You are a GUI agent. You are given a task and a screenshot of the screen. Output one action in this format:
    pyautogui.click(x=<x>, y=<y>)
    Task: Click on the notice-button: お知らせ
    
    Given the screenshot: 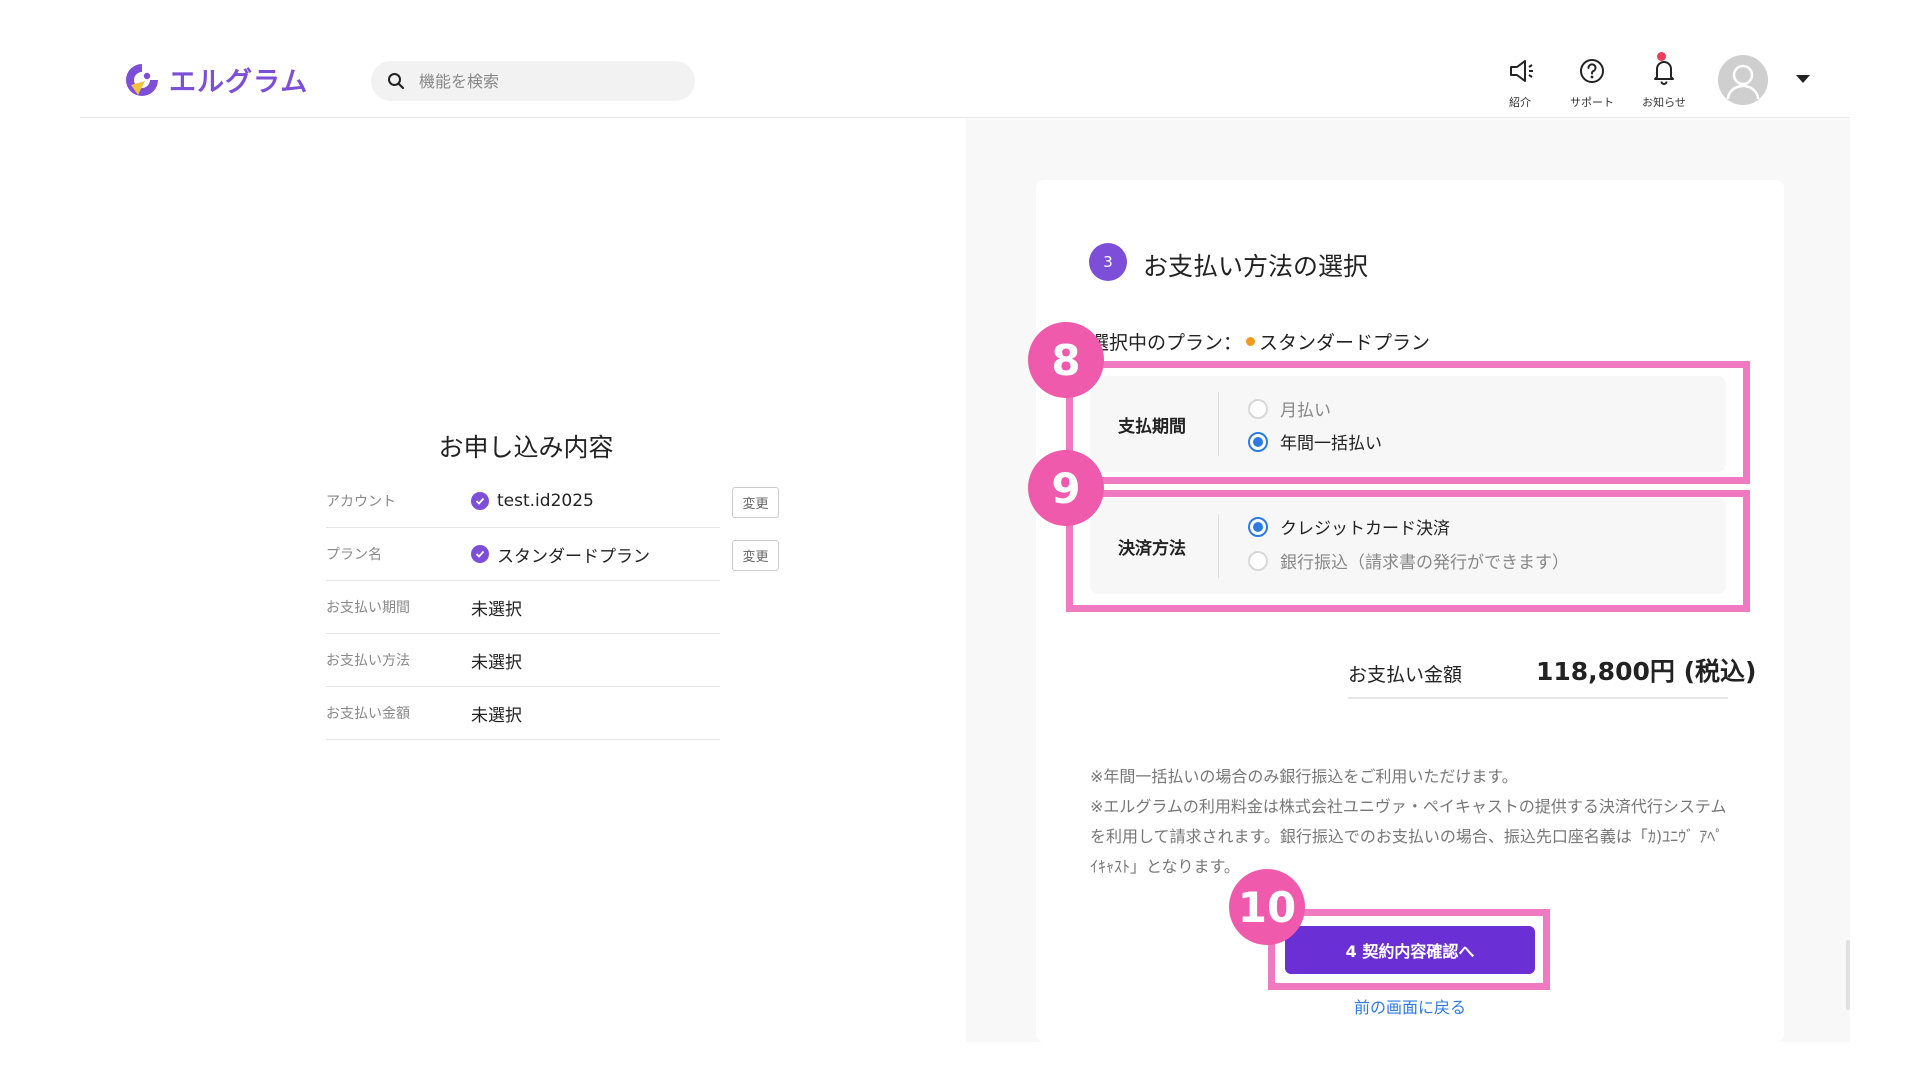 What is the action you would take?
    pyautogui.click(x=1664, y=81)
    